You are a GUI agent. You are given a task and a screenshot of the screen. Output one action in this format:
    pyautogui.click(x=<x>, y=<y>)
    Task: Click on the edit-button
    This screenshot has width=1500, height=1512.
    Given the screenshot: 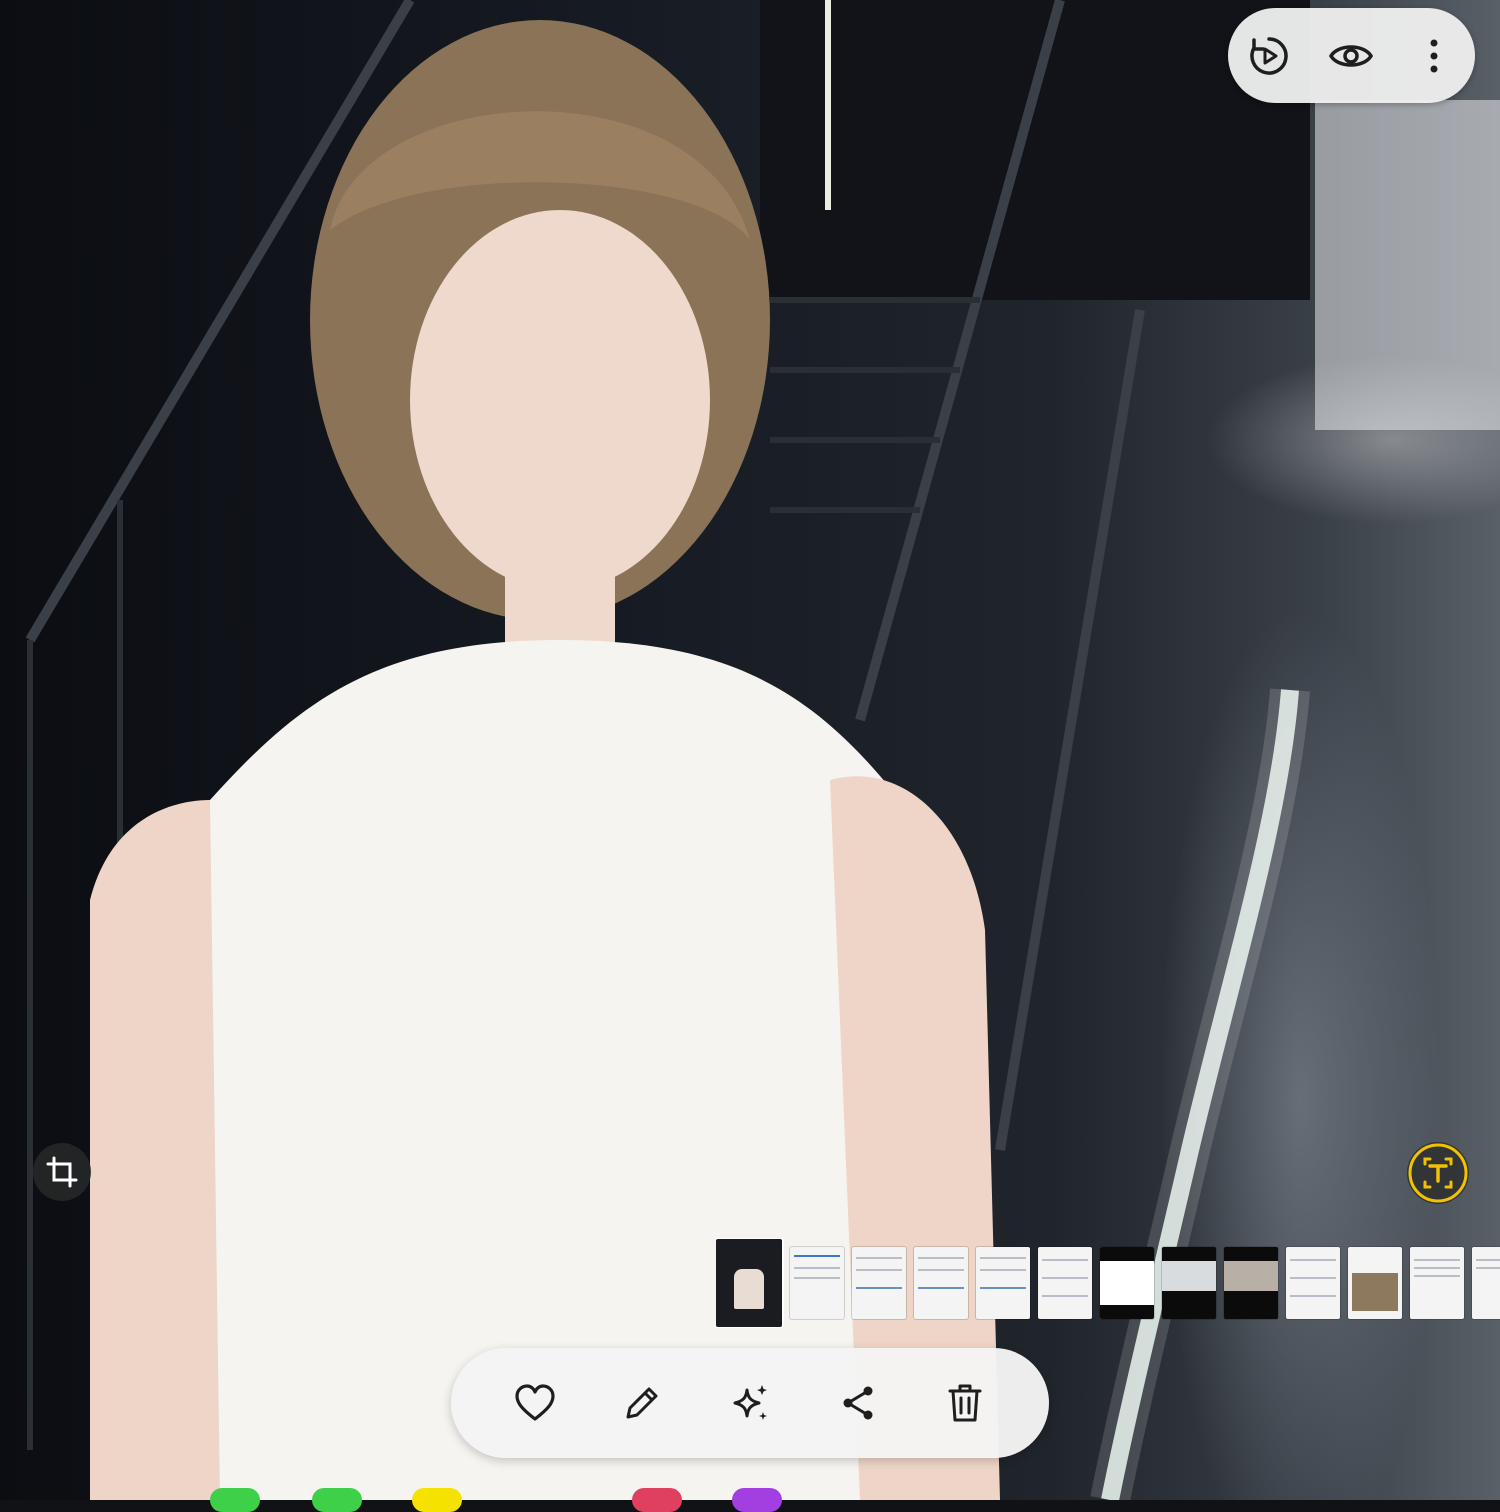 What is the action you would take?
    pyautogui.click(x=642, y=1403)
    